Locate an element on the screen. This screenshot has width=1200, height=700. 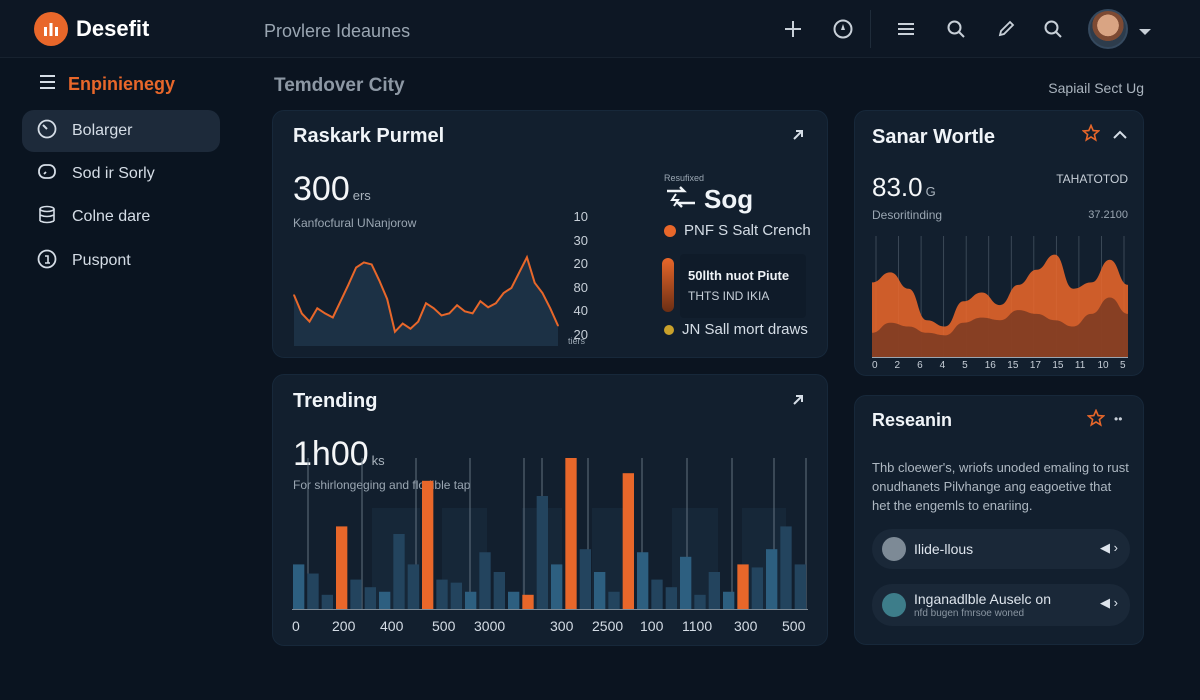
brand: Desefit is located at coordinates (91, 29).